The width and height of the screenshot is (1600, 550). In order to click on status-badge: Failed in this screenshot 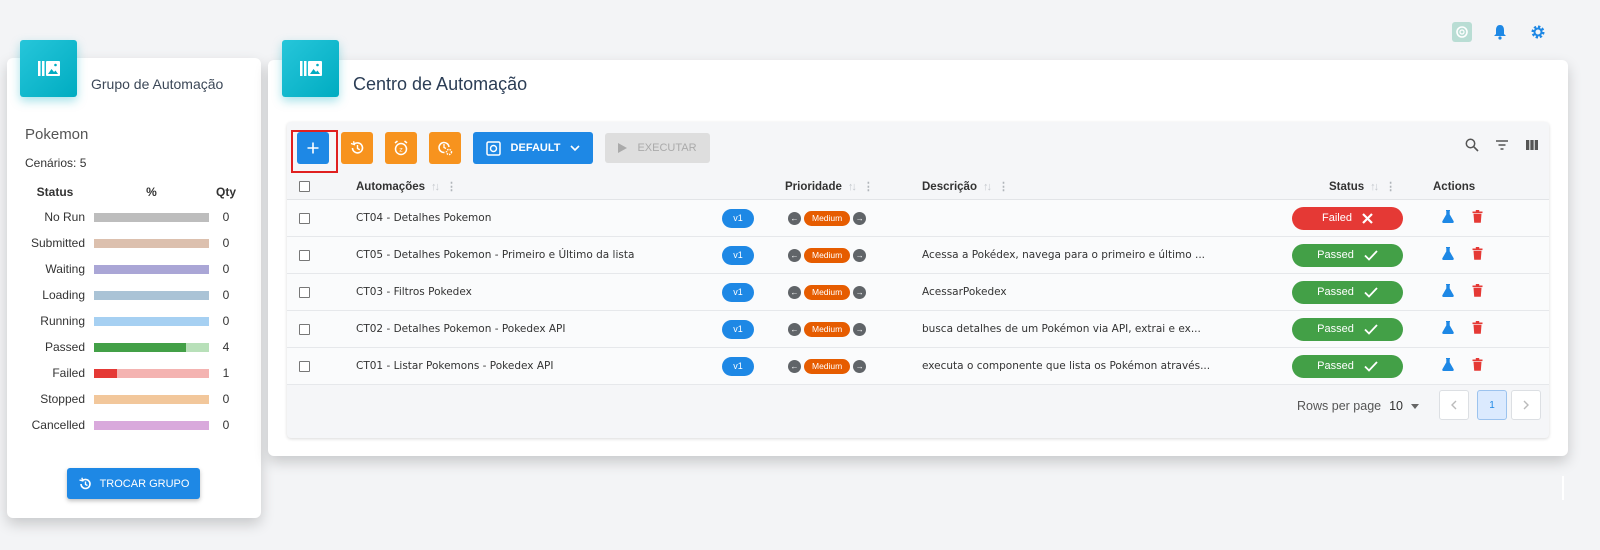, I will do `click(1347, 218)`.